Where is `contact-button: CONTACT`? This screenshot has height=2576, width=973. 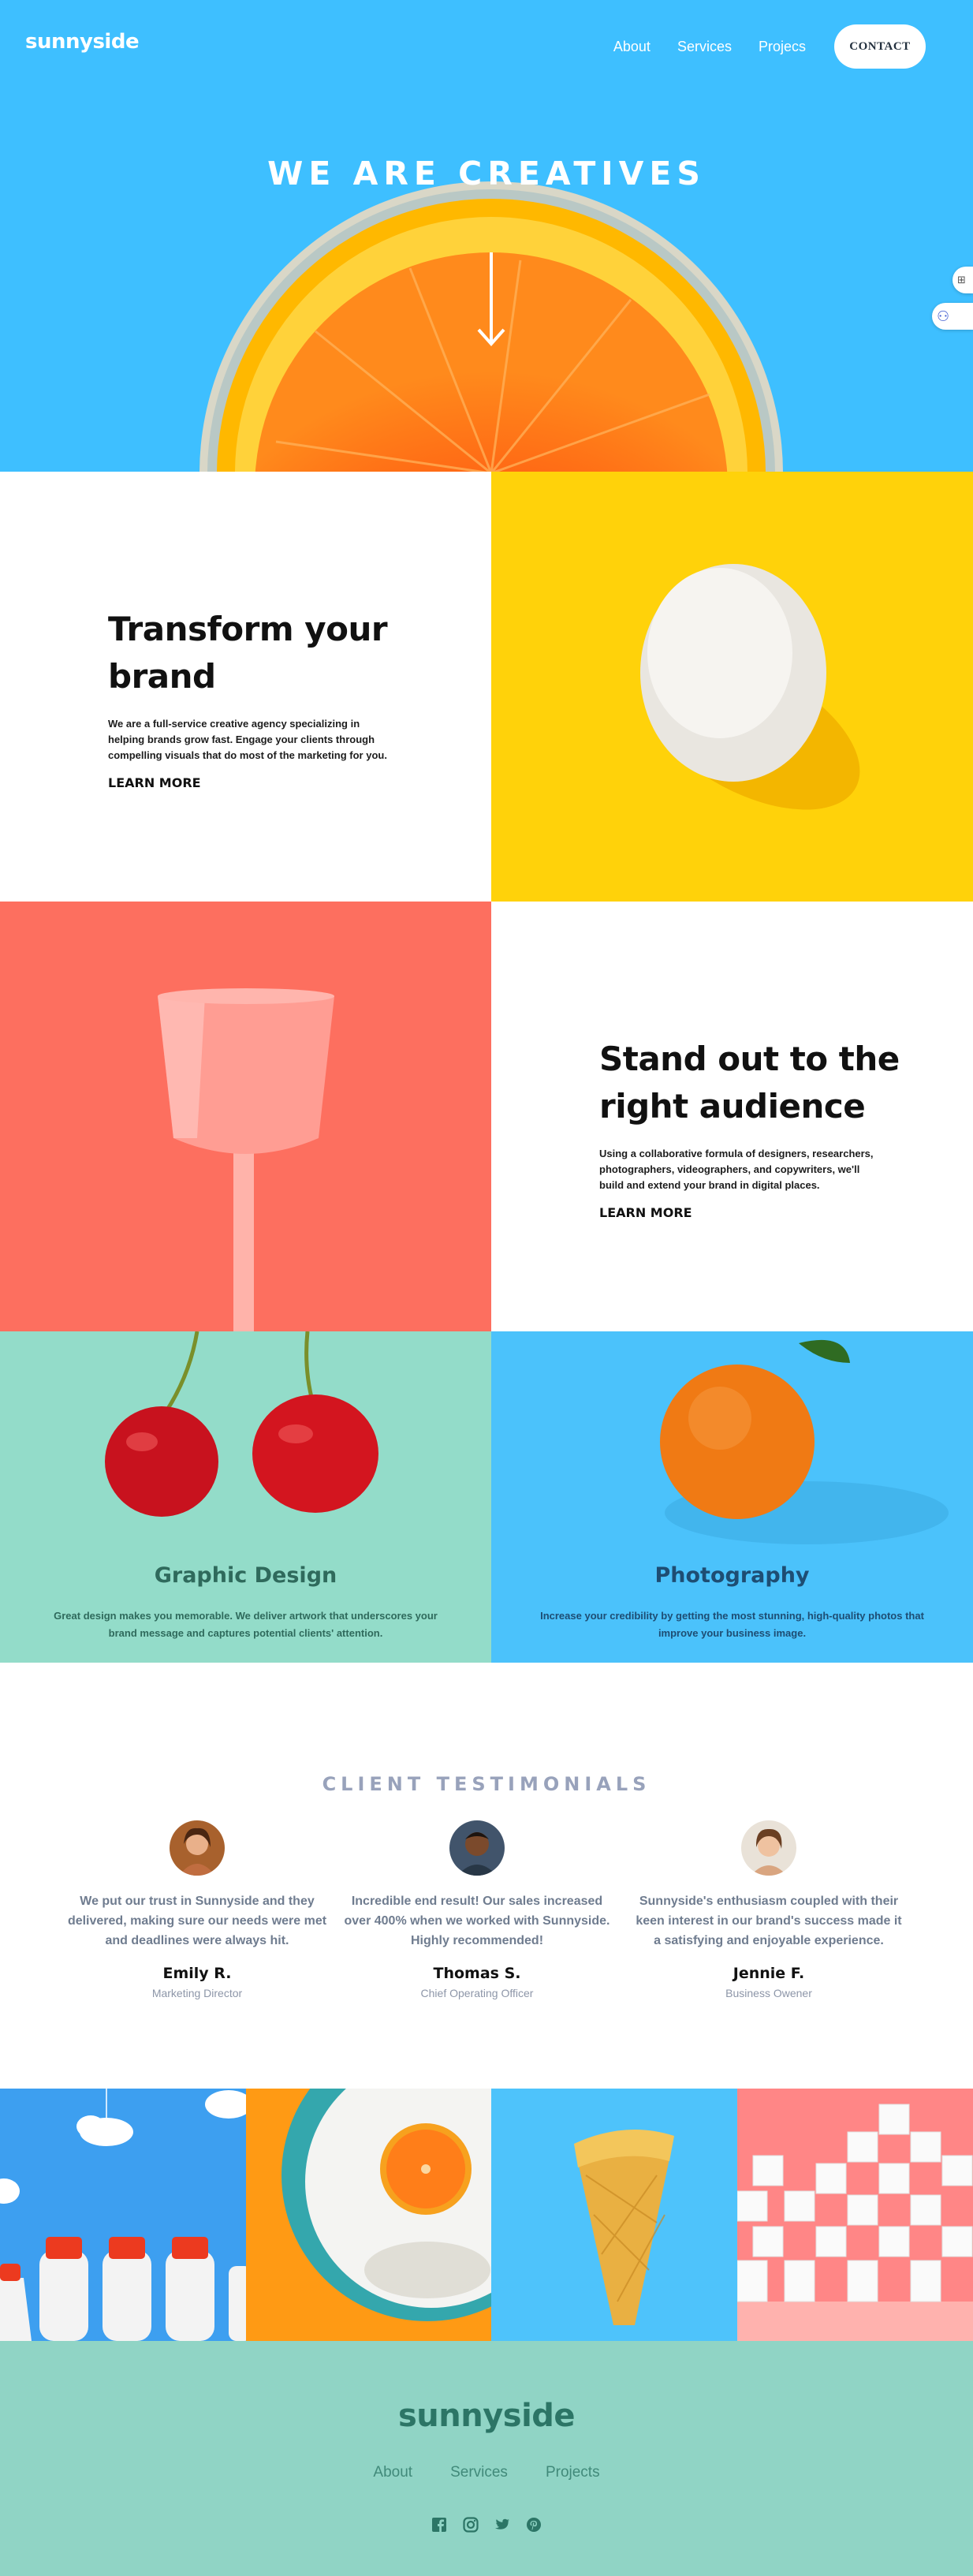
contact-button: CONTACT is located at coordinates (880, 46).